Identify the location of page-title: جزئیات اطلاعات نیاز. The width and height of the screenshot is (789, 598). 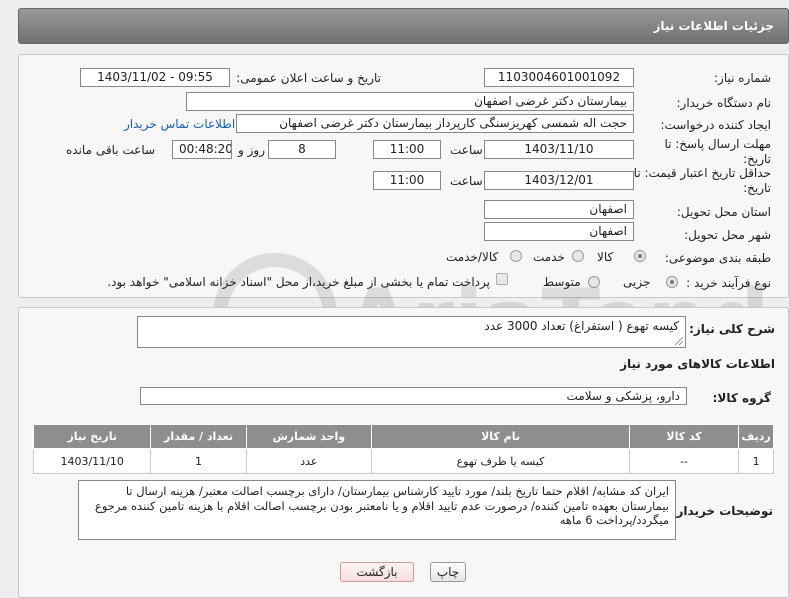
(713, 26).